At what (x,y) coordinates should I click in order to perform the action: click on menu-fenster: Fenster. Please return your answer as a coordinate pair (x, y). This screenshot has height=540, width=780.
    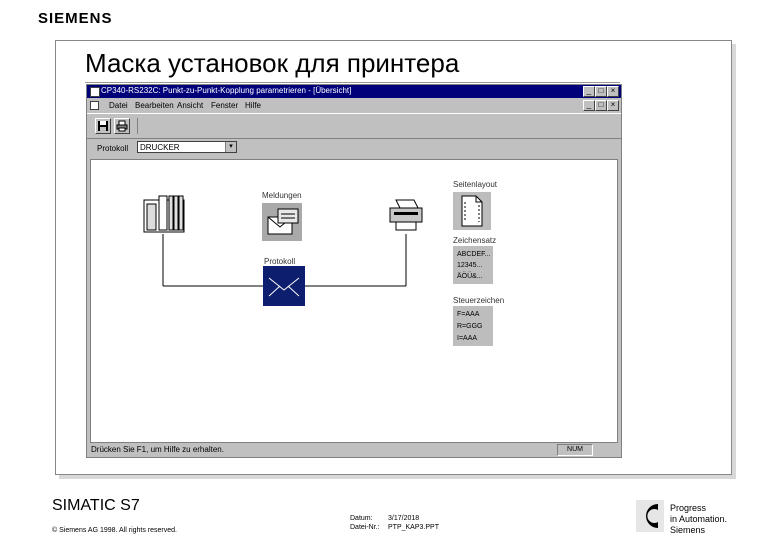
    Looking at the image, I should click on (224, 105).